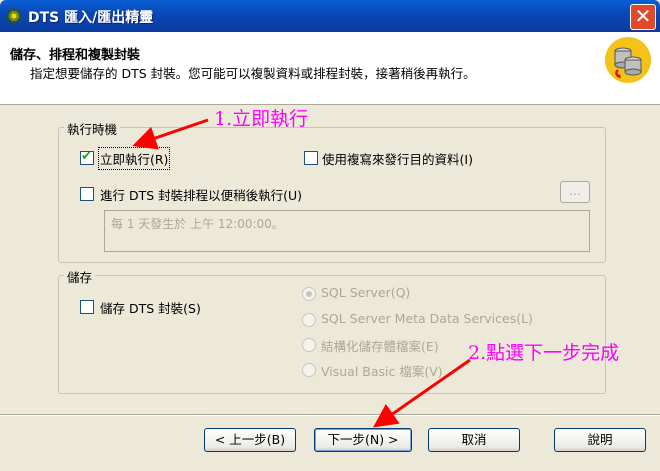 The height and width of the screenshot is (471, 660). I want to click on arrow-to-run-now, so click(170, 134).